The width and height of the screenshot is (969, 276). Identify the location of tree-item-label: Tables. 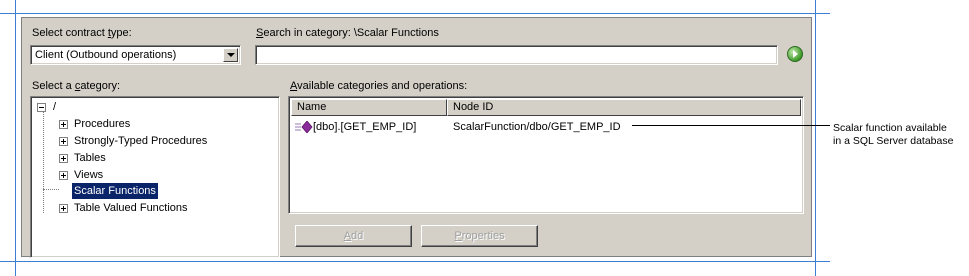
(90, 158).